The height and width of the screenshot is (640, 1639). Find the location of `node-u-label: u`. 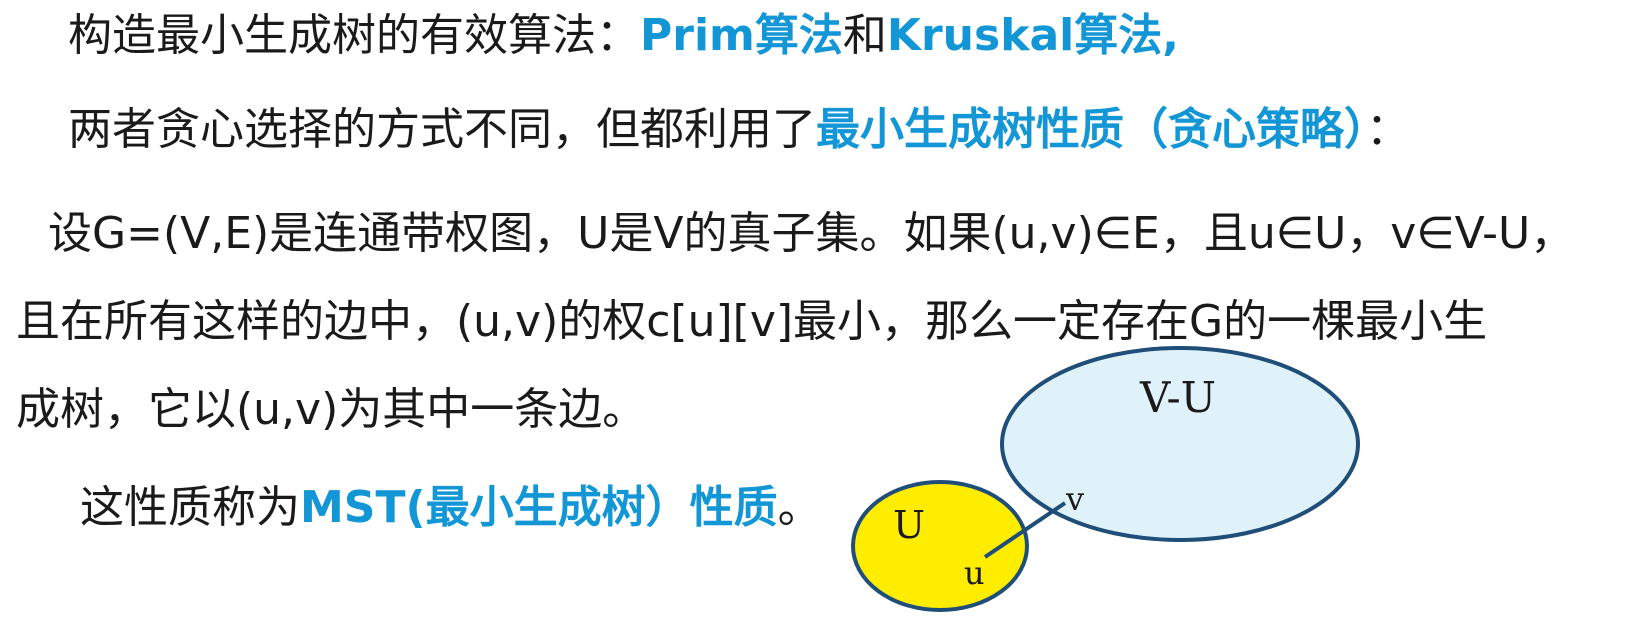

node-u-label: u is located at coordinates (974, 573).